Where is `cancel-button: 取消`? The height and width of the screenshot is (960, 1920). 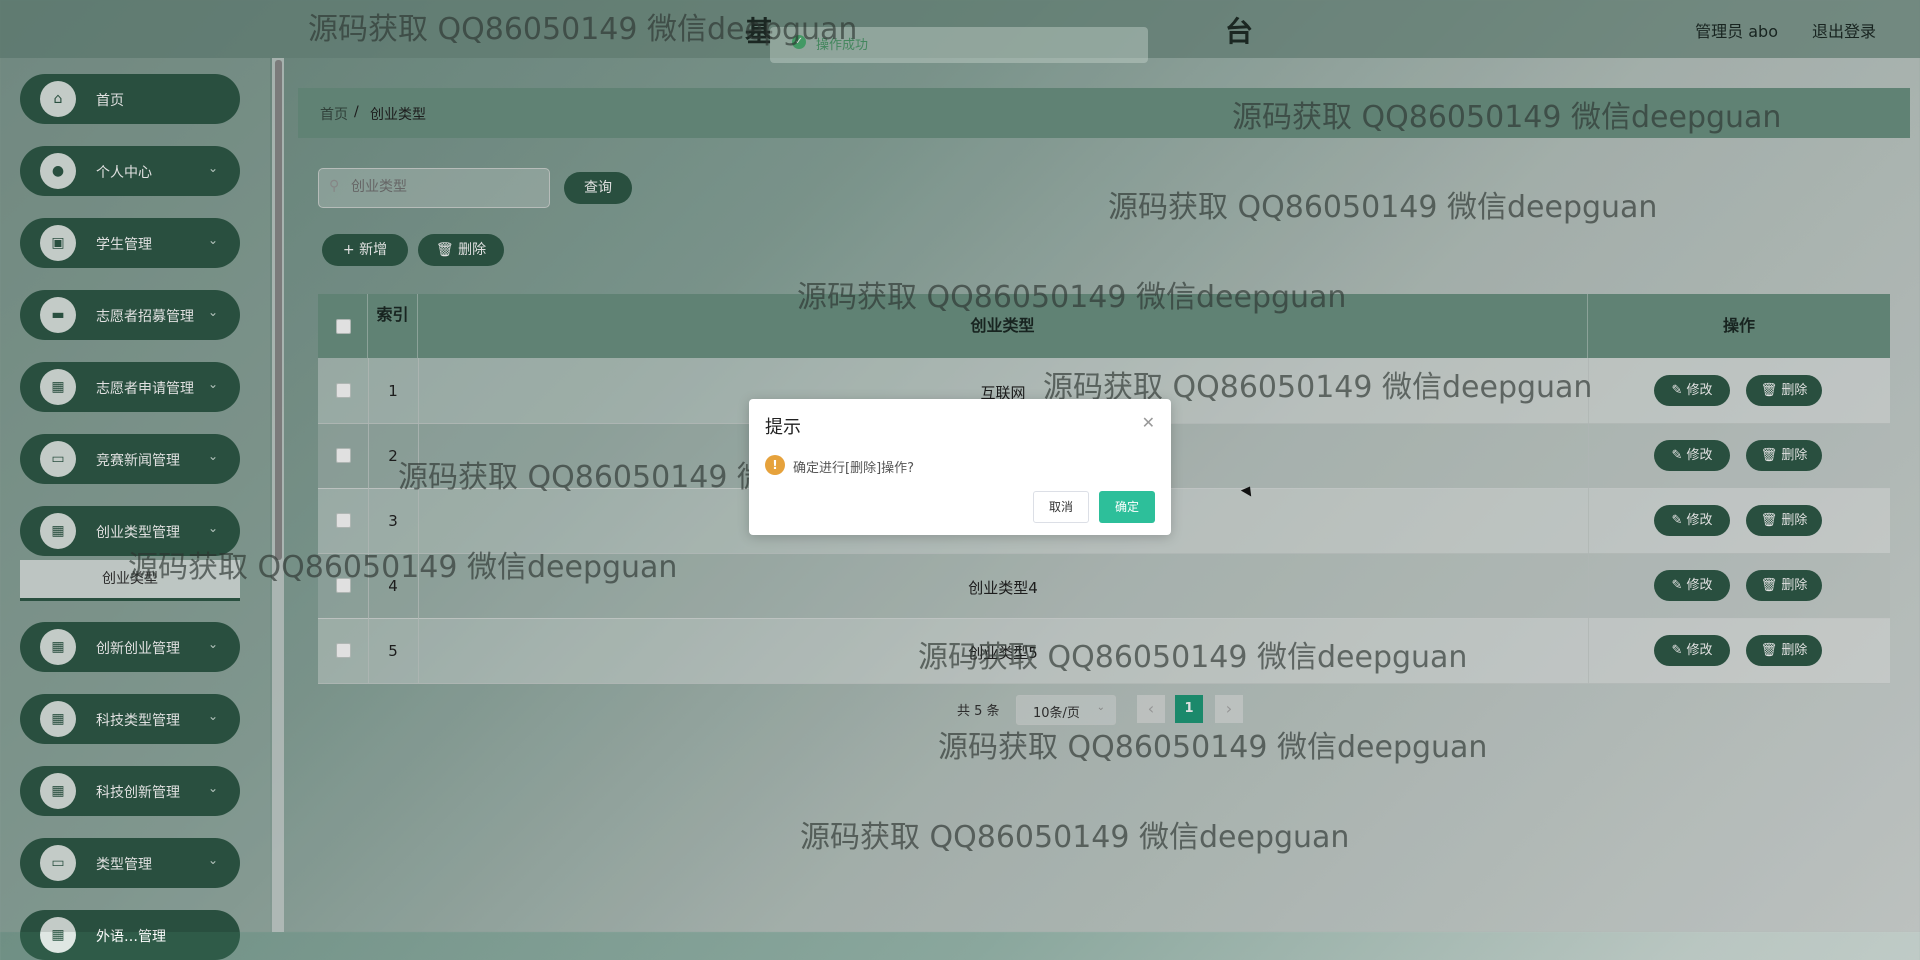 cancel-button: 取消 is located at coordinates (1061, 507).